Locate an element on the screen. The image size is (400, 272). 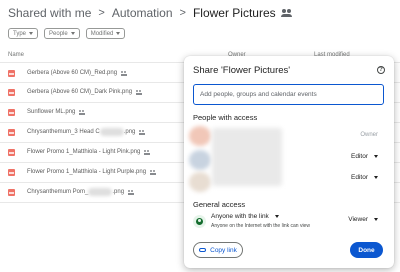
redacted-names is located at coordinates (247, 157).